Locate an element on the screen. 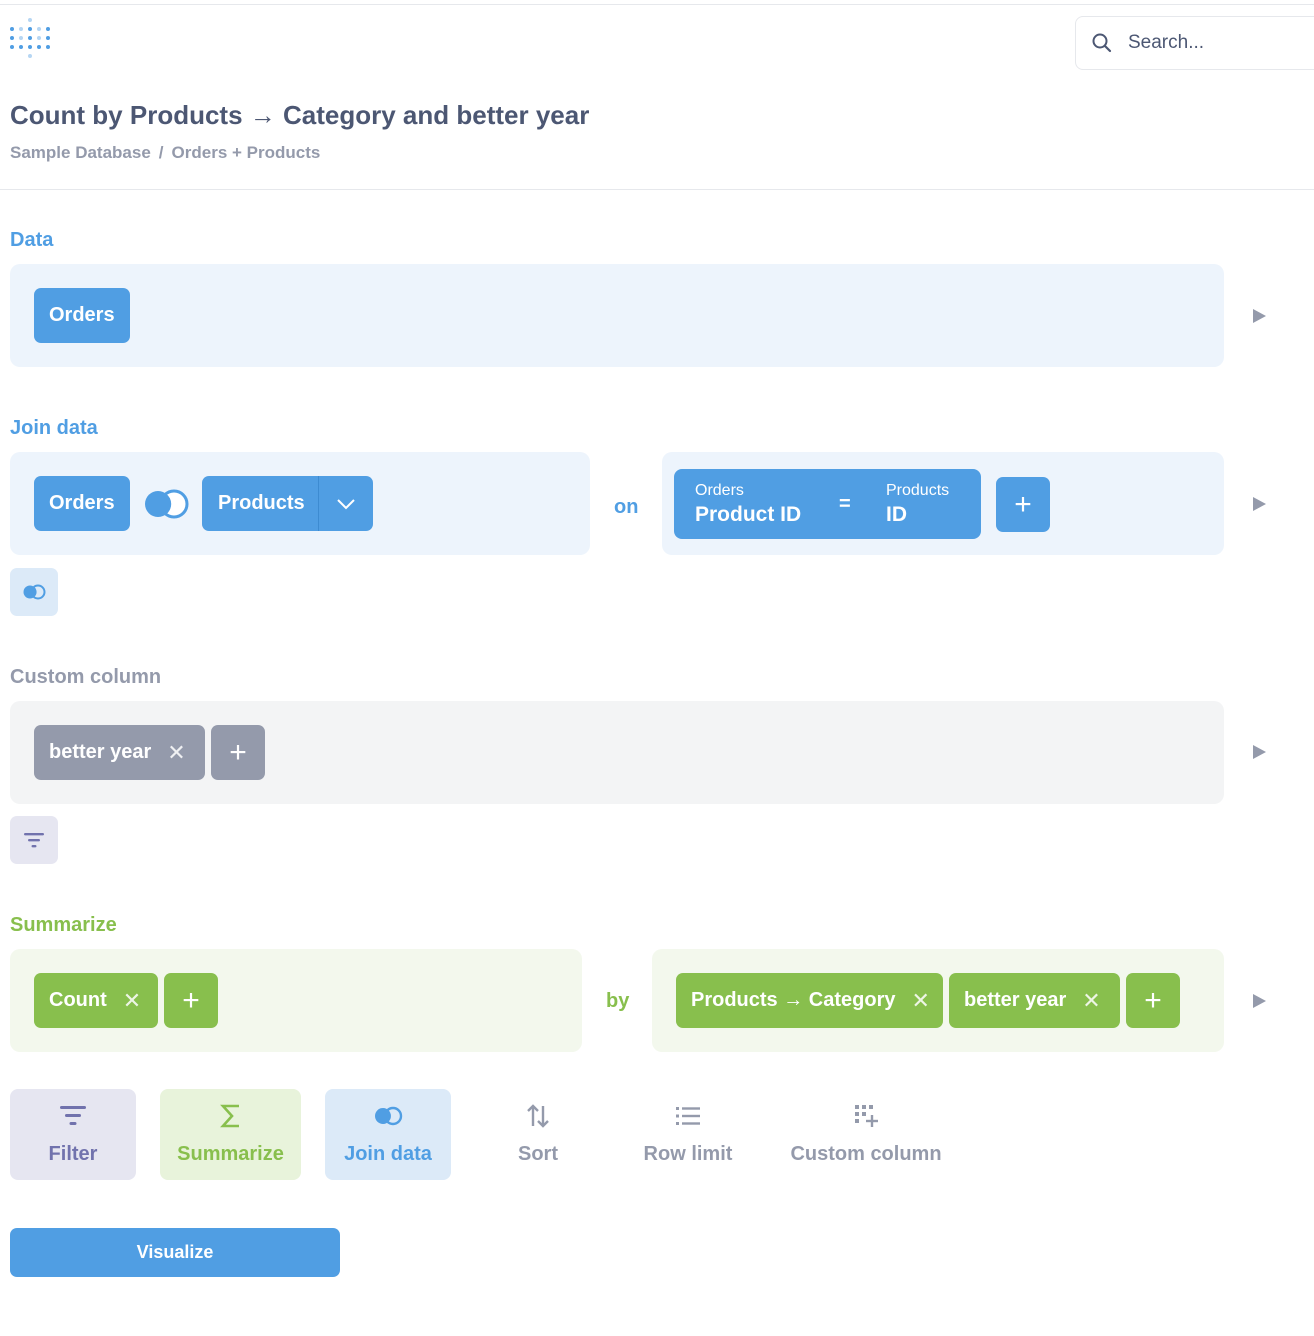 This screenshot has width=1314, height=1336. custom-column-section-label: Custom column is located at coordinates (86, 677).